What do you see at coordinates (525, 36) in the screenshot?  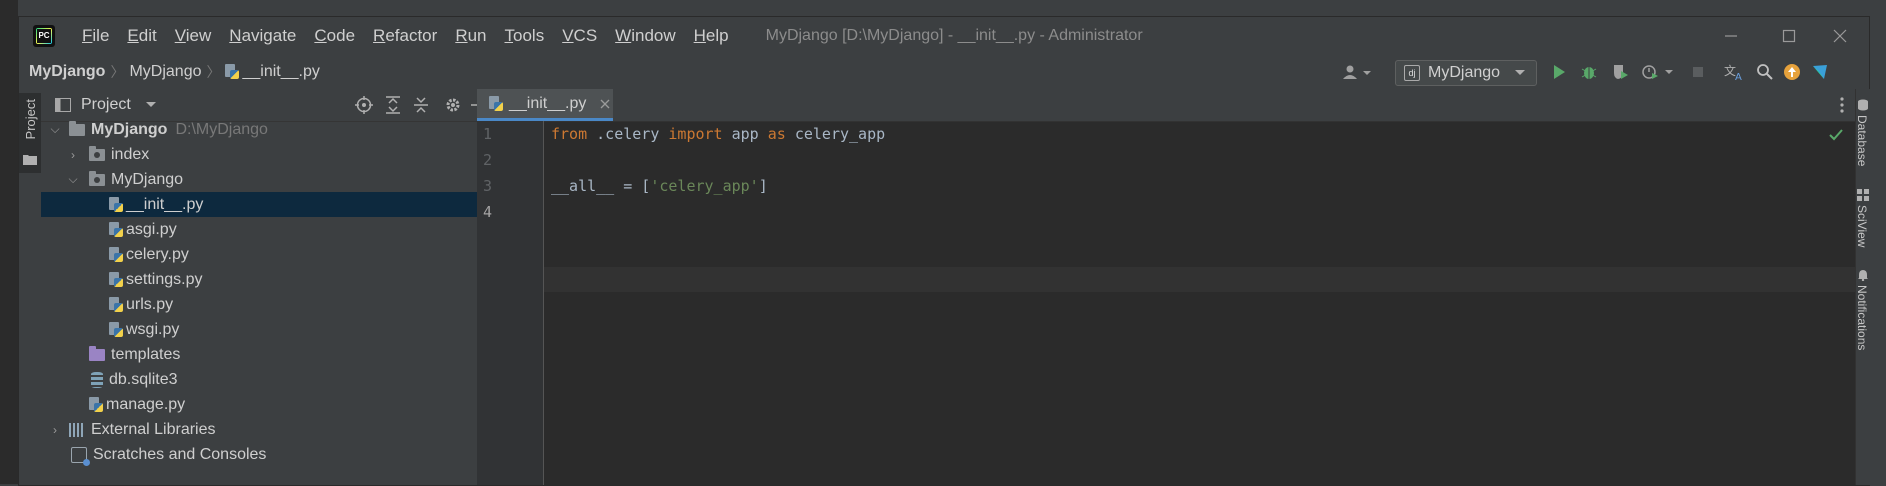 I see `menu-tools: Tools` at bounding box center [525, 36].